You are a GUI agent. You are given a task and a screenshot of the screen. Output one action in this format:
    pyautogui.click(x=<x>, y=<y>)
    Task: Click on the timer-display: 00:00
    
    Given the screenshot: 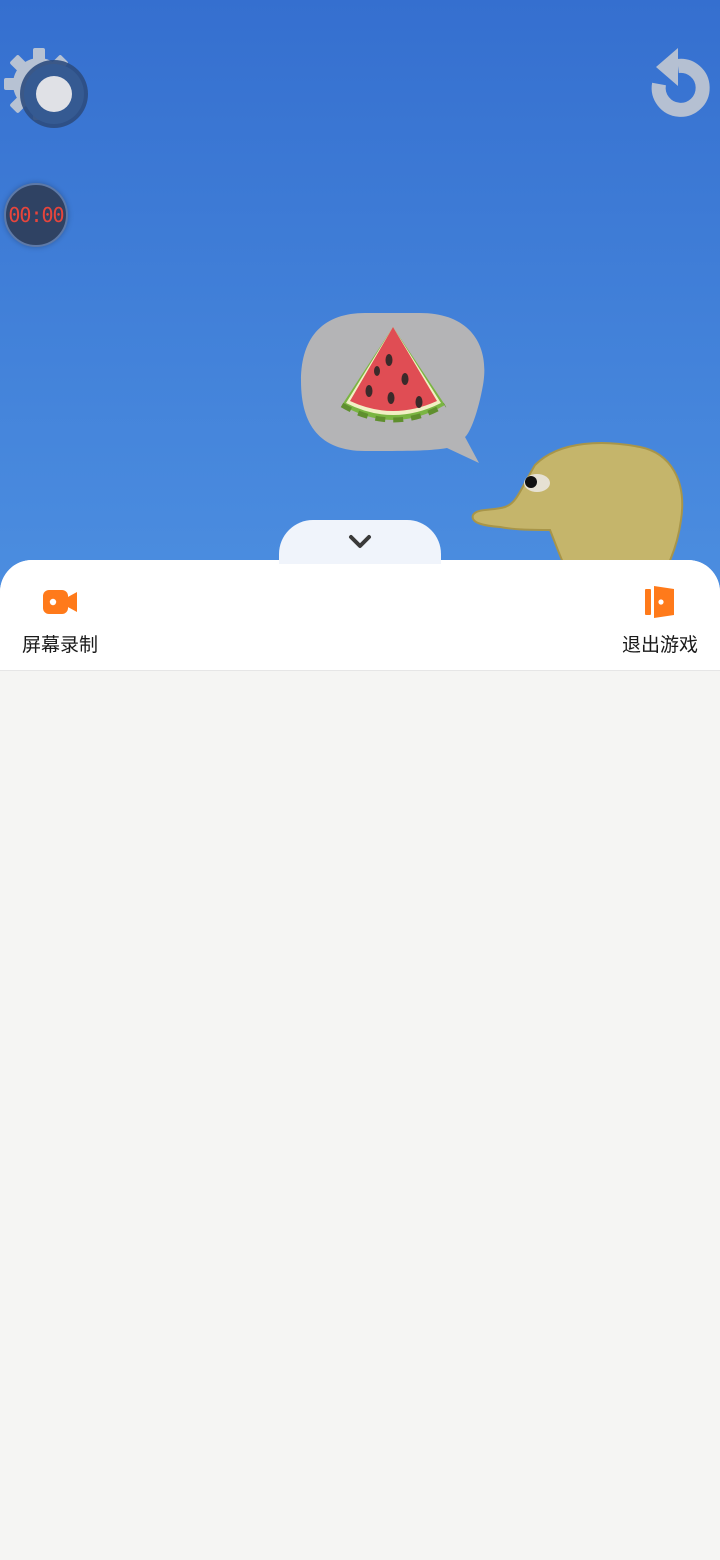 What is the action you would take?
    pyautogui.click(x=36, y=215)
    